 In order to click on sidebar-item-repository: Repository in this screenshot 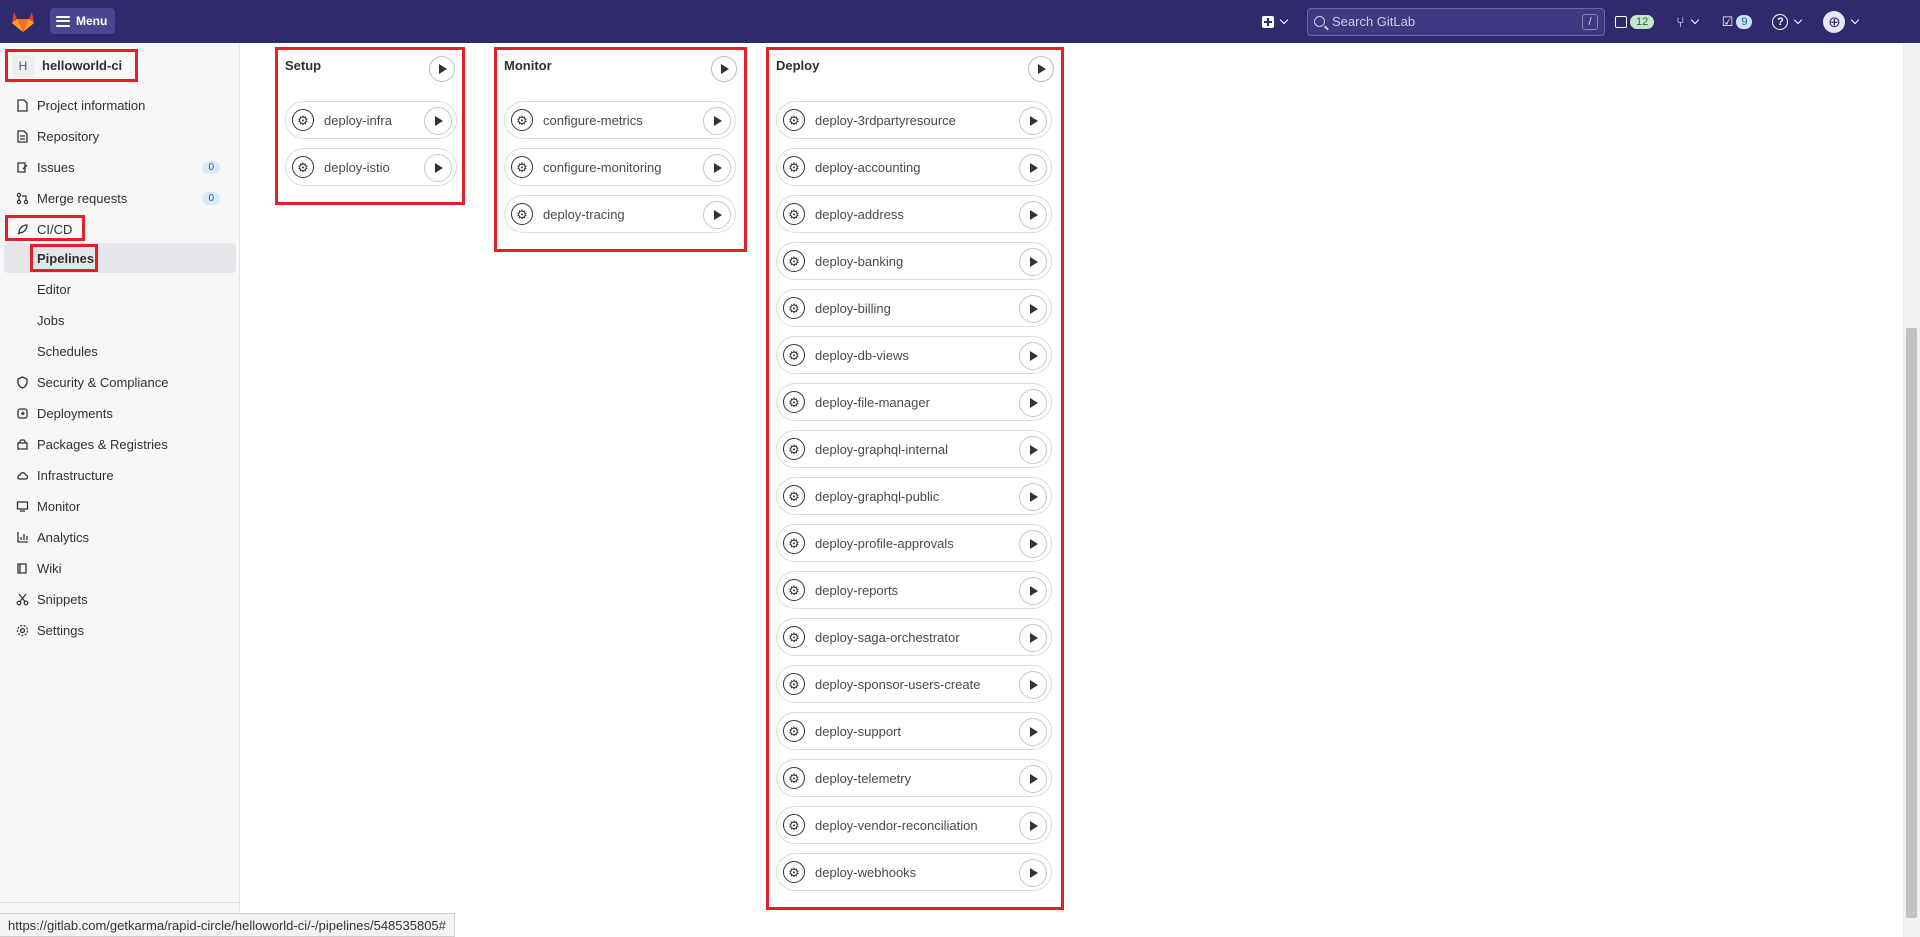, I will do `click(118, 136)`.